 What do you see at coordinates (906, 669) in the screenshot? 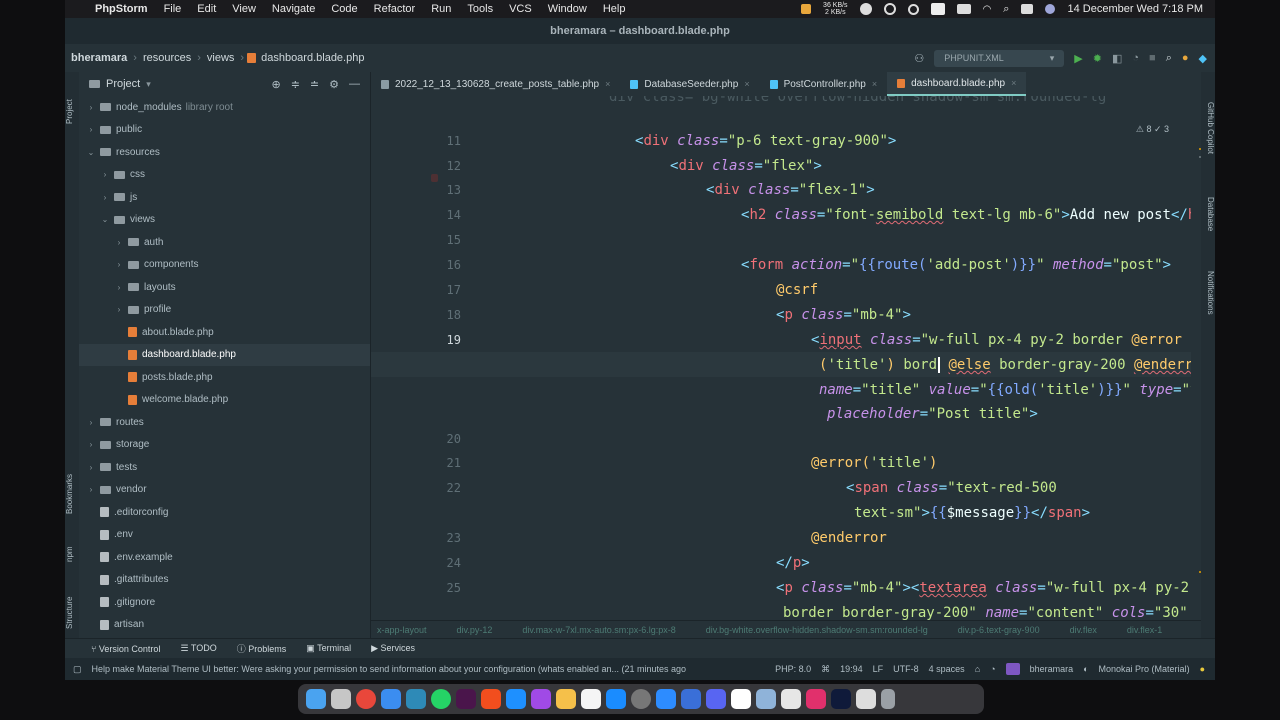
I see `file-encoding: UTF-8` at bounding box center [906, 669].